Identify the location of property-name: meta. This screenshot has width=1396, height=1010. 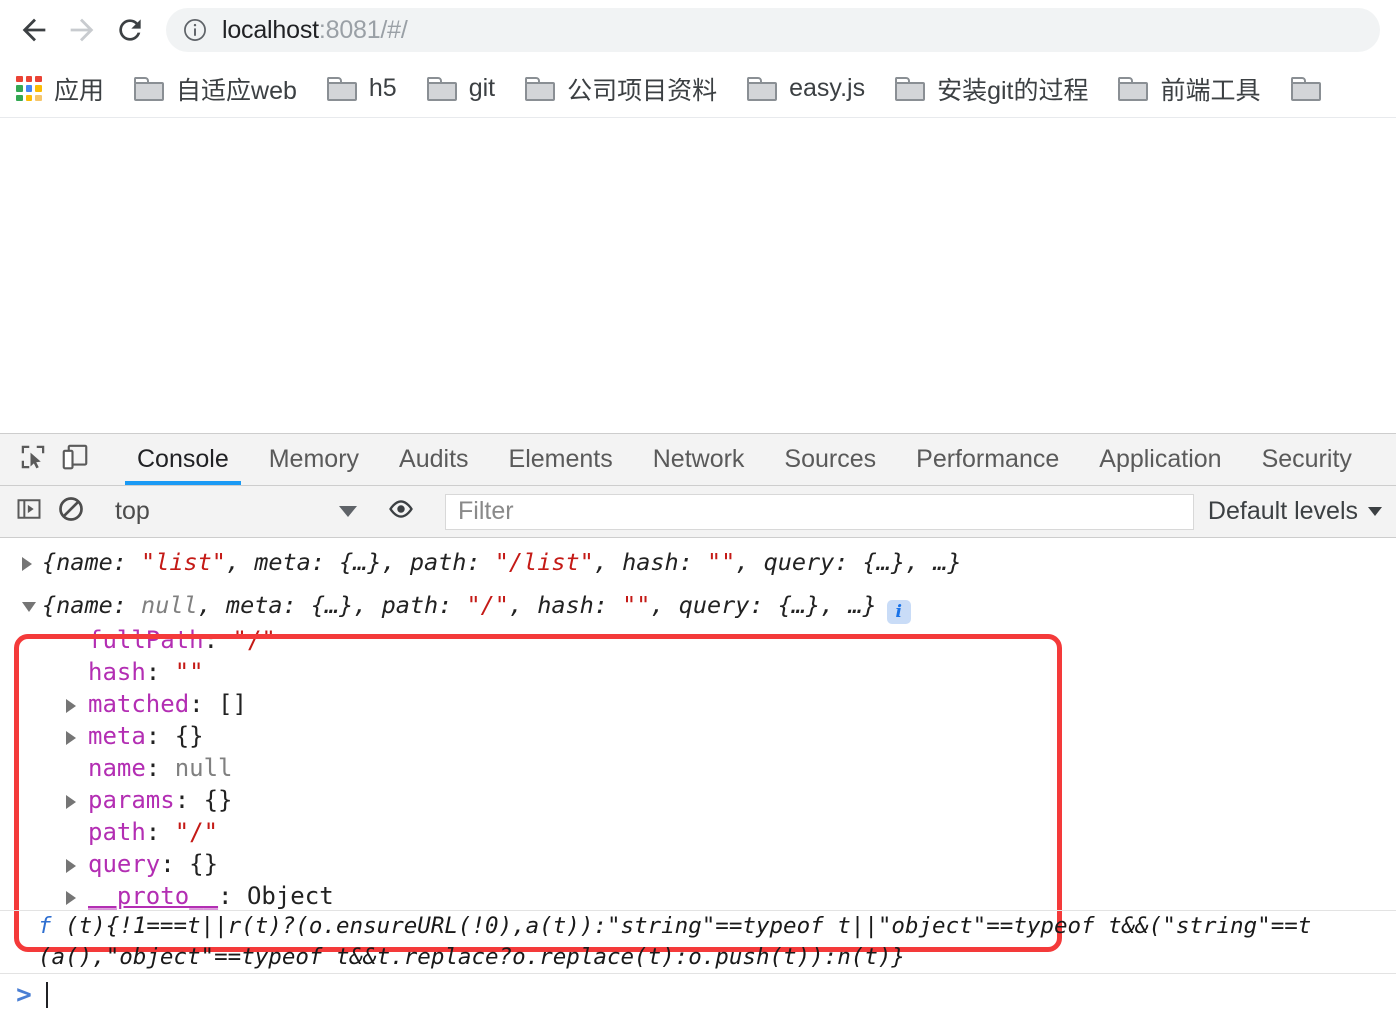
(117, 736).